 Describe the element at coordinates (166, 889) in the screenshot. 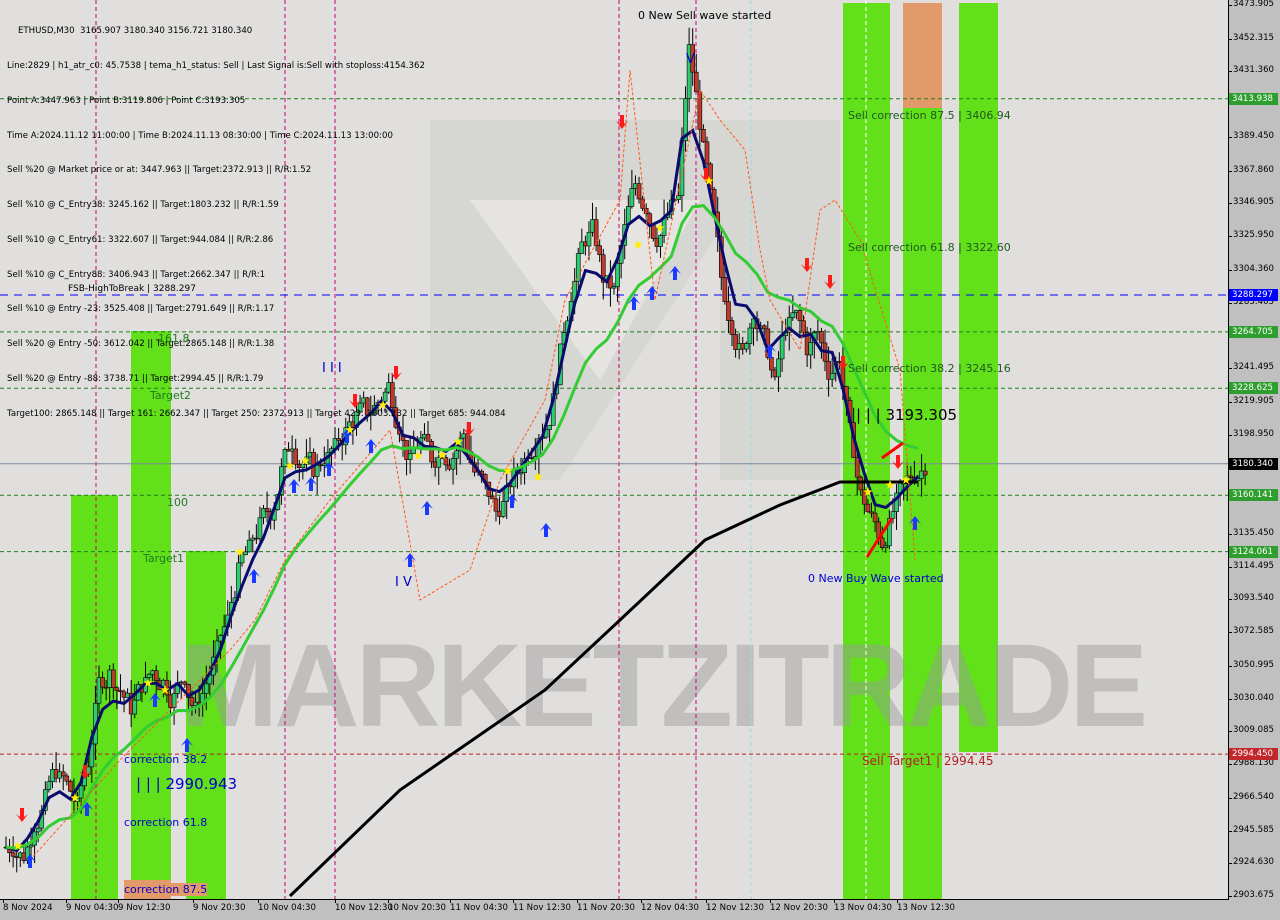

I see `correction-875: correction 87.5` at that location.